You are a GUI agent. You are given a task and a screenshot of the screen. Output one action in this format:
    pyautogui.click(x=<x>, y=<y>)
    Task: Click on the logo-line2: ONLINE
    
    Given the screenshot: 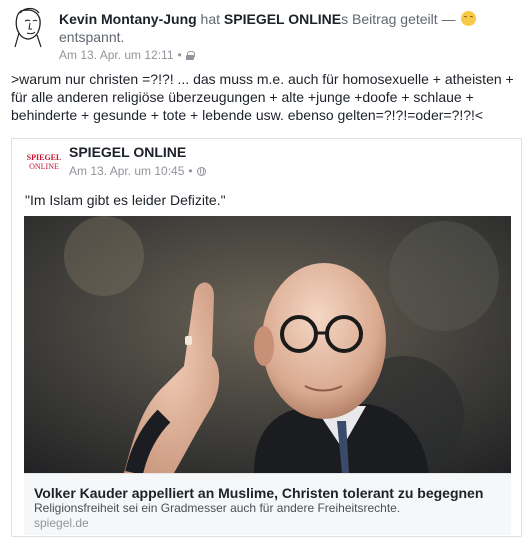 What is the action you would take?
    pyautogui.click(x=44, y=166)
    